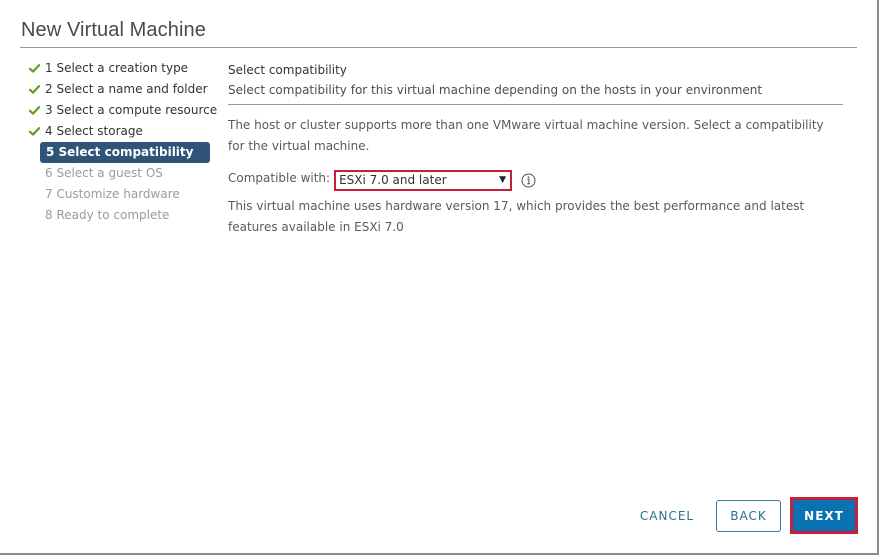 The width and height of the screenshot is (879, 555). I want to click on compatibility-select: ESXi 7.0 and later ▼, so click(423, 180).